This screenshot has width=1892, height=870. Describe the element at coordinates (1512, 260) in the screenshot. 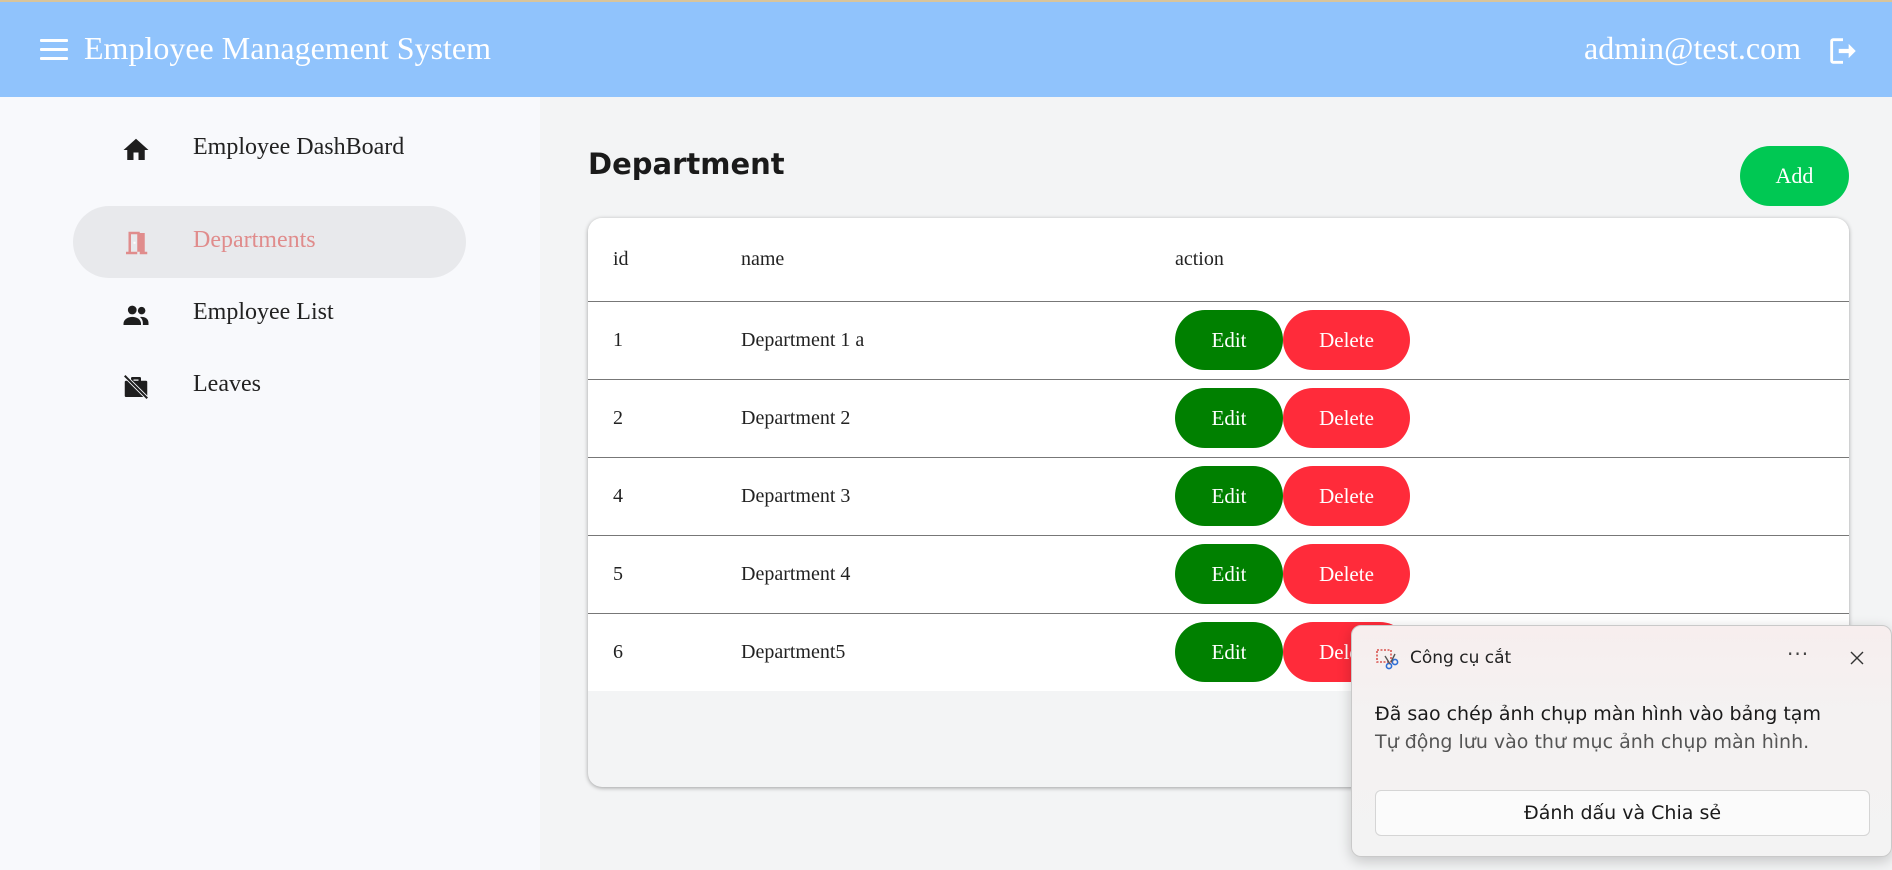

I see `column-header-action: action` at that location.